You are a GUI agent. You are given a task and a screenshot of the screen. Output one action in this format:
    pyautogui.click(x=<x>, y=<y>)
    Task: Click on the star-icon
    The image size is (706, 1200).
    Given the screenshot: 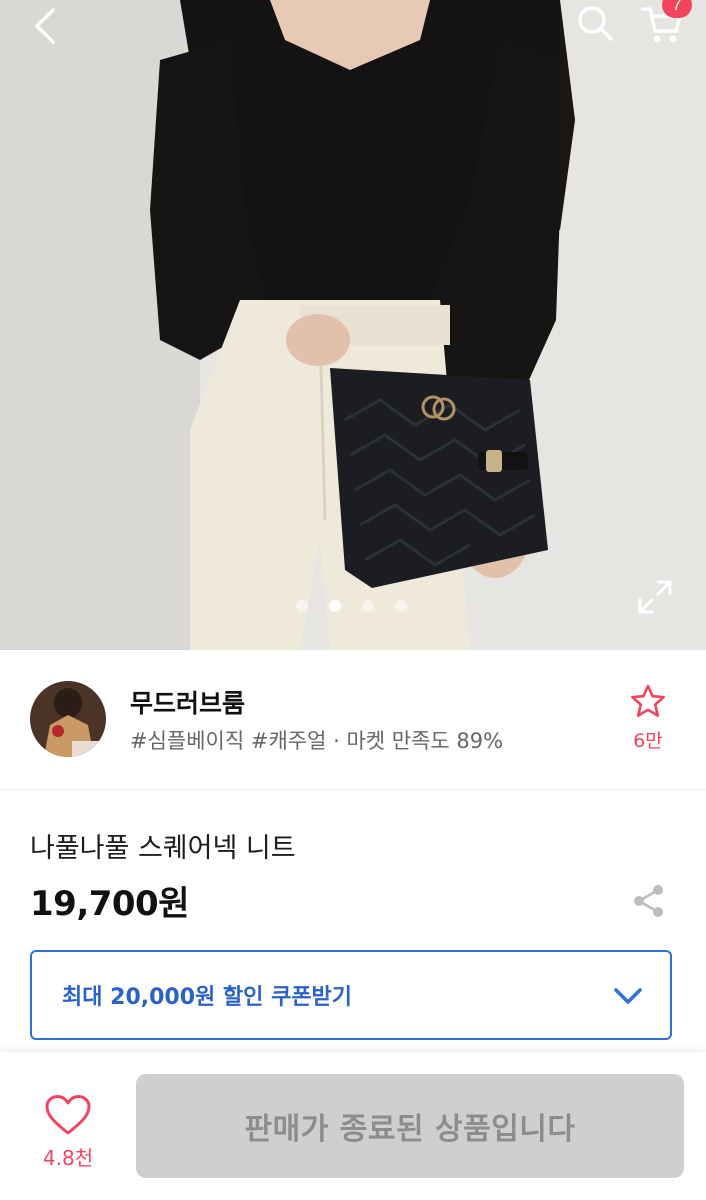 What is the action you would take?
    pyautogui.click(x=648, y=700)
    